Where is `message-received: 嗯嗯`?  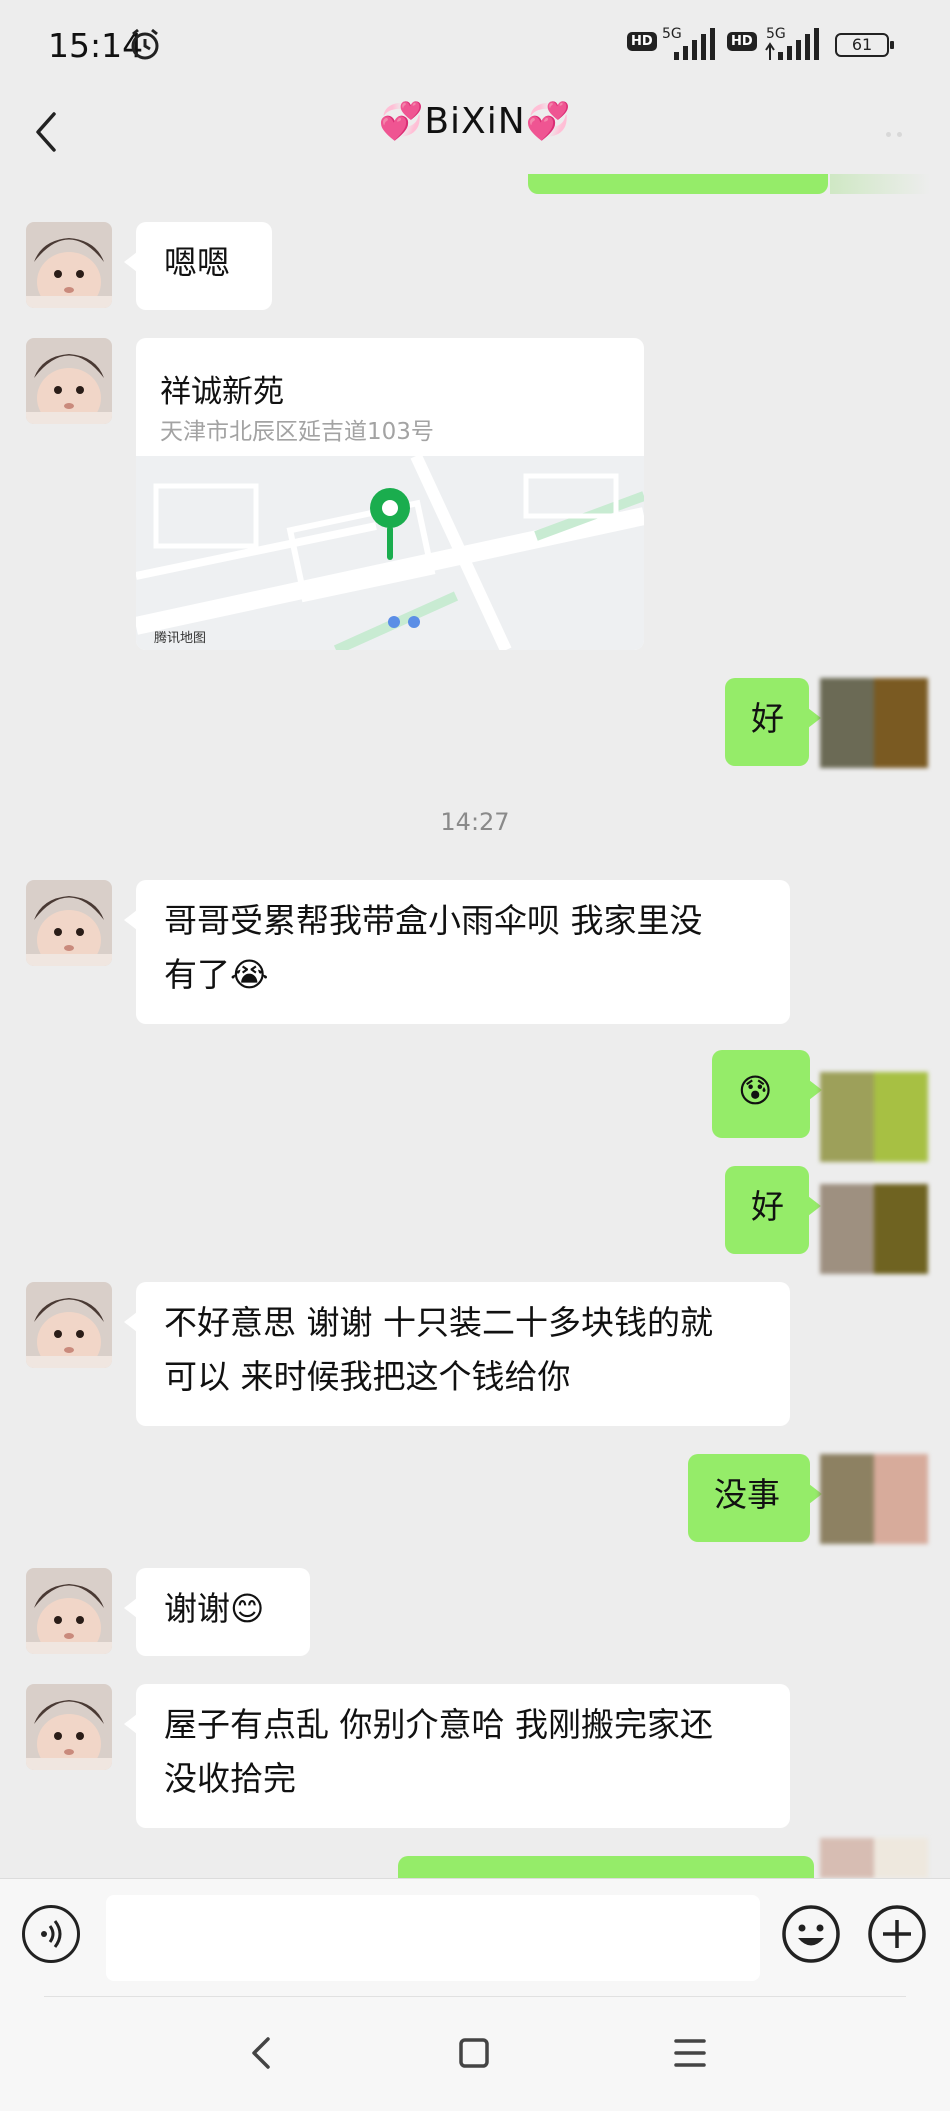 message-received: 嗯嗯 is located at coordinates (198, 266).